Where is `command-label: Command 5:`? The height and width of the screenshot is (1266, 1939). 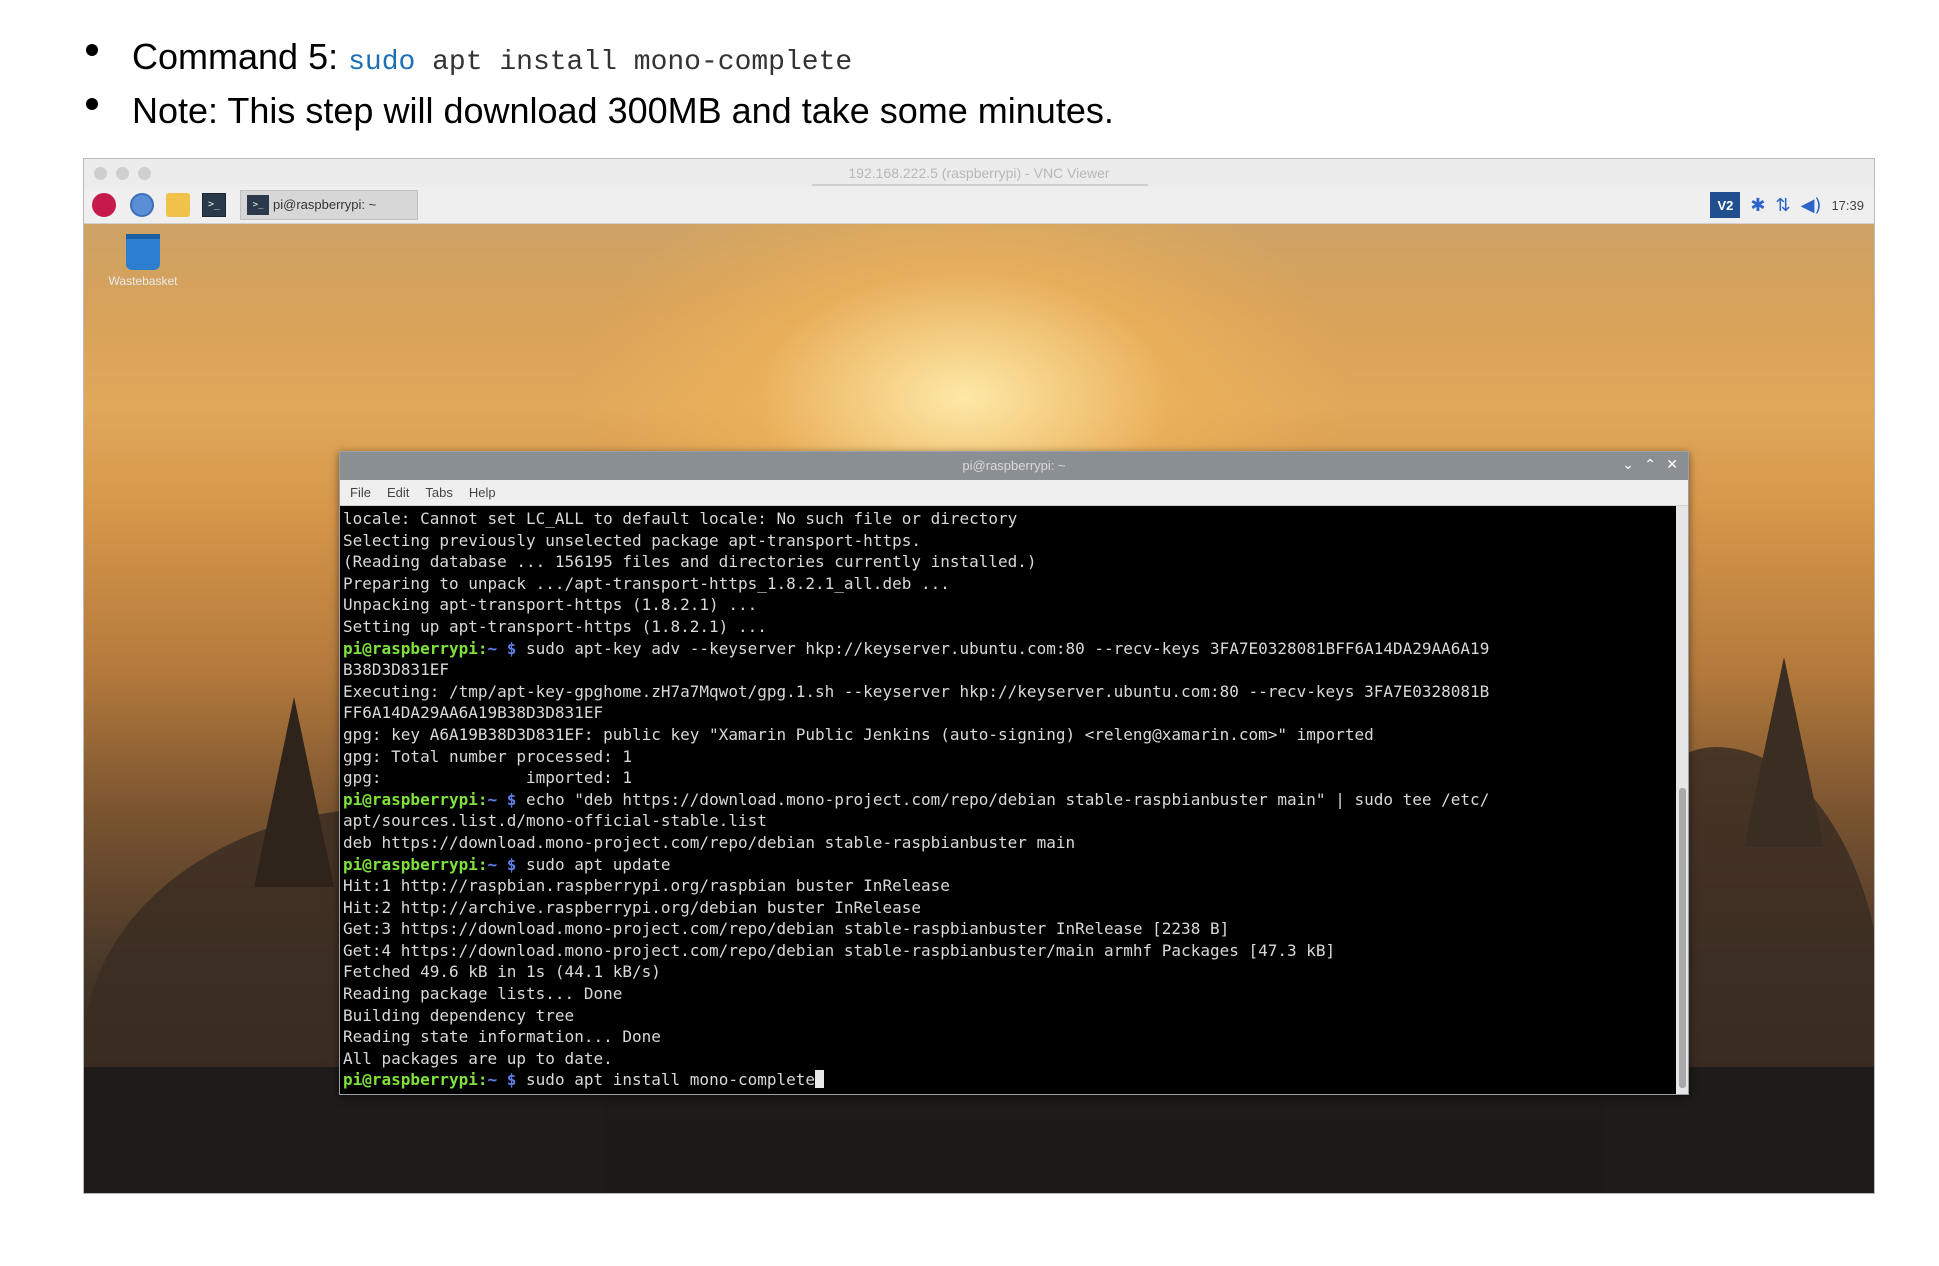
command-label: Command 5: is located at coordinates (235, 56).